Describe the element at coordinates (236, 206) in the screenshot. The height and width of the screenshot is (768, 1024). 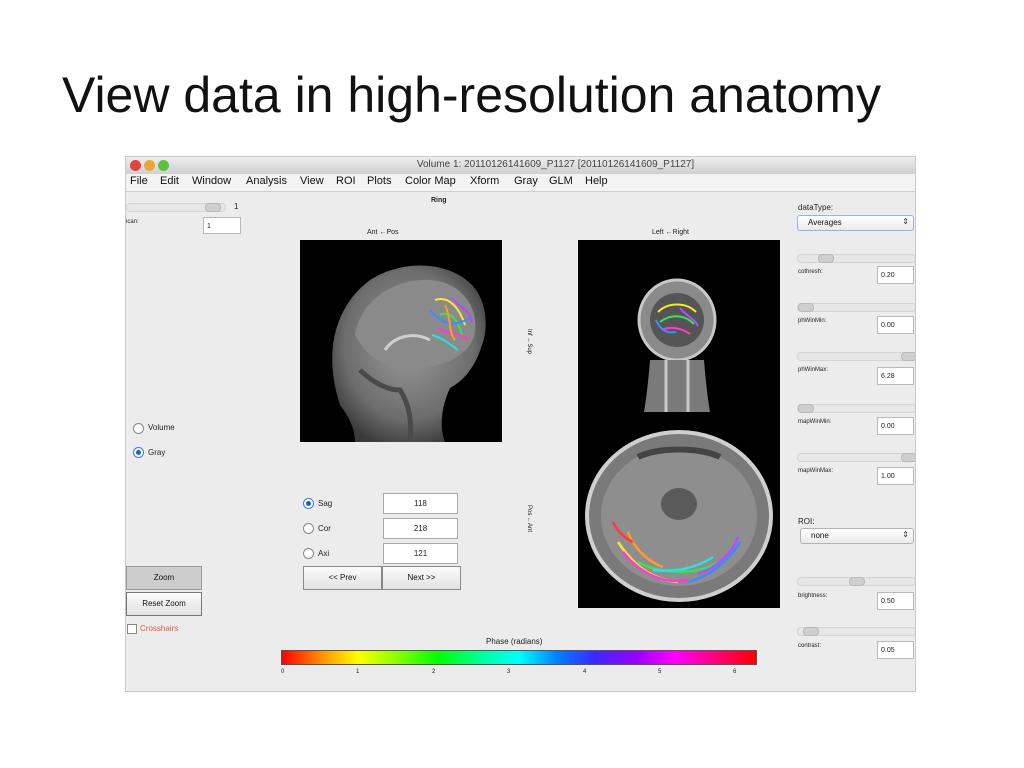
I see `scan-slider-value: 1` at that location.